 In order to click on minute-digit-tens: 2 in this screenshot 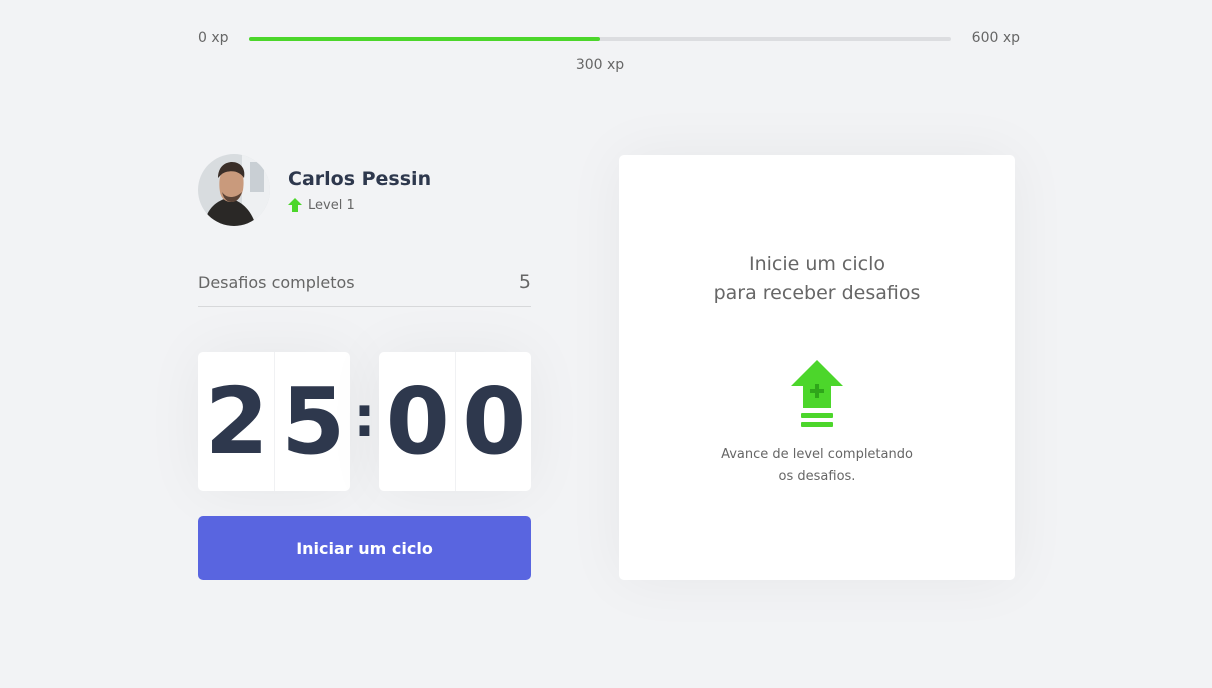, I will do `click(236, 421)`.